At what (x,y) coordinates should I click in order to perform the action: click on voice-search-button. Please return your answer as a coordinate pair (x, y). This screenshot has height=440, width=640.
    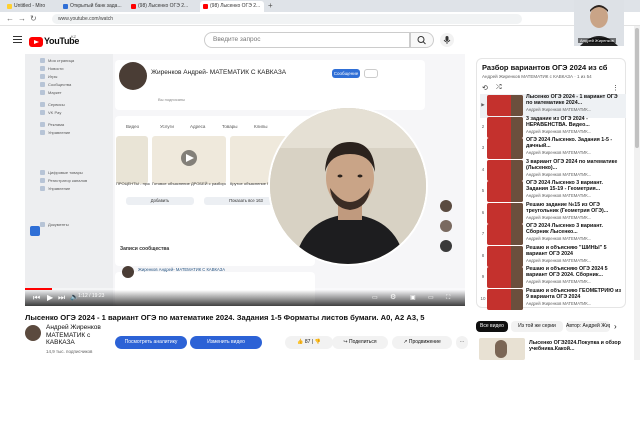
    Looking at the image, I should click on (447, 40).